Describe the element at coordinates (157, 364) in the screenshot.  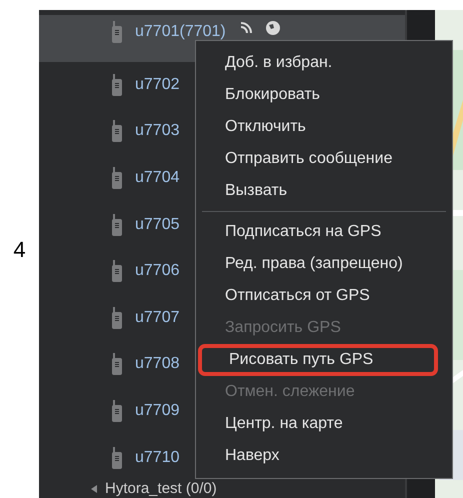
I see `device-name: u7708` at that location.